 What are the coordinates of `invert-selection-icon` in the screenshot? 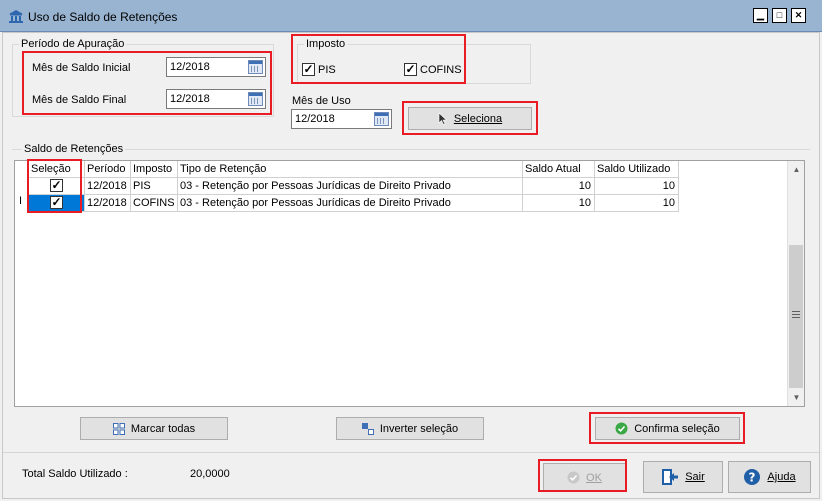 It's located at (367, 428).